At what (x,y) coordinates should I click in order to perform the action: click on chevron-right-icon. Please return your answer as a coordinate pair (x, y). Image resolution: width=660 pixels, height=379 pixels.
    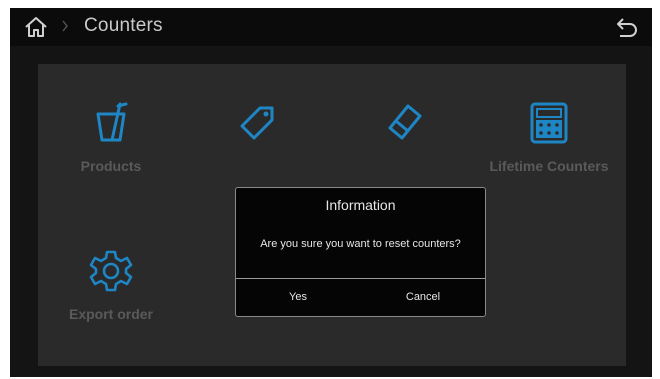
    Looking at the image, I should click on (65, 26).